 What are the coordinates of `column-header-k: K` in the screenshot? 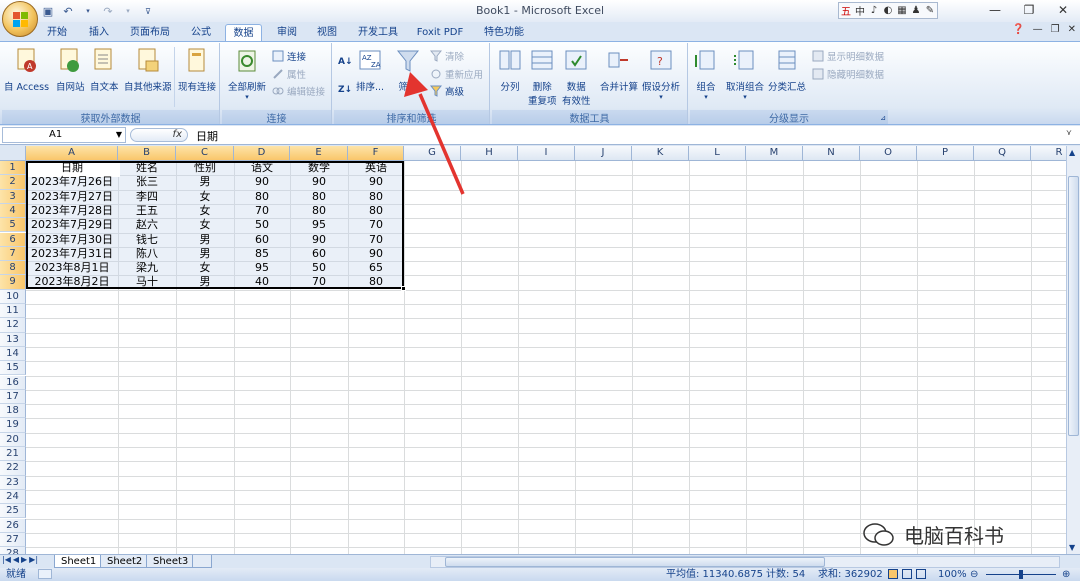 It's located at (660, 153).